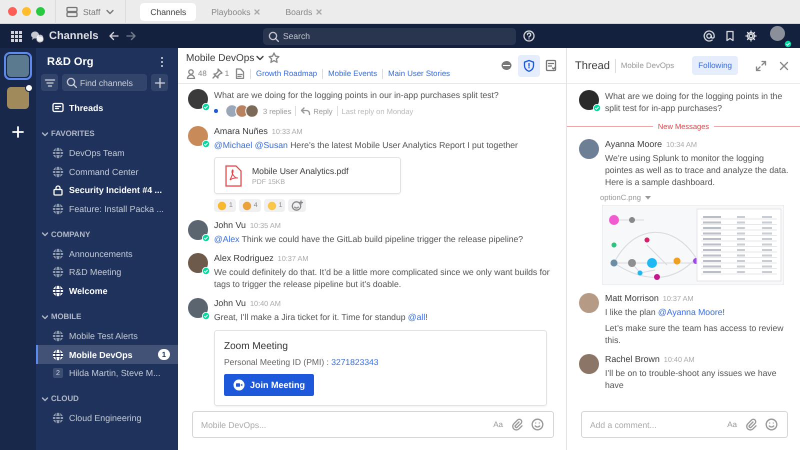 The height and width of the screenshot is (450, 800). I want to click on close-icon, so click(784, 66).